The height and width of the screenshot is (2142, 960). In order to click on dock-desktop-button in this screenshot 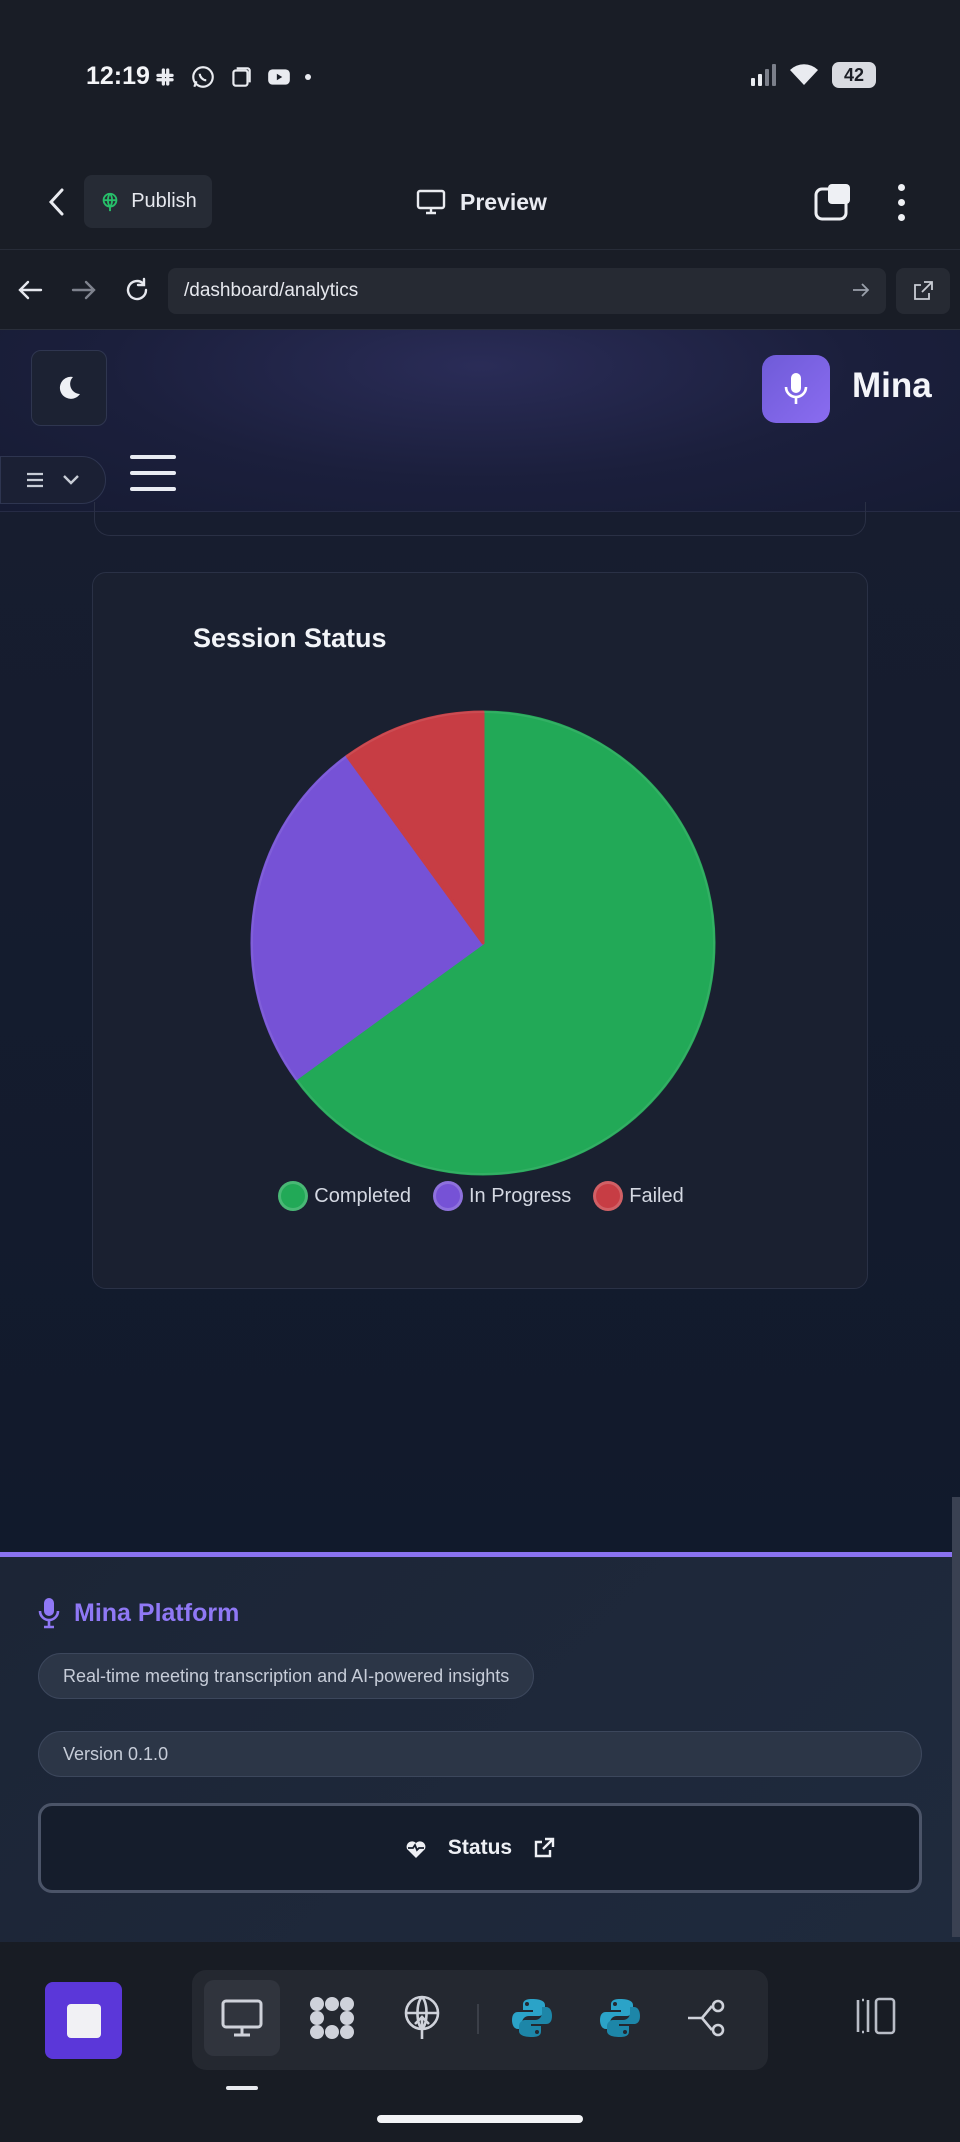, I will do `click(242, 2018)`.